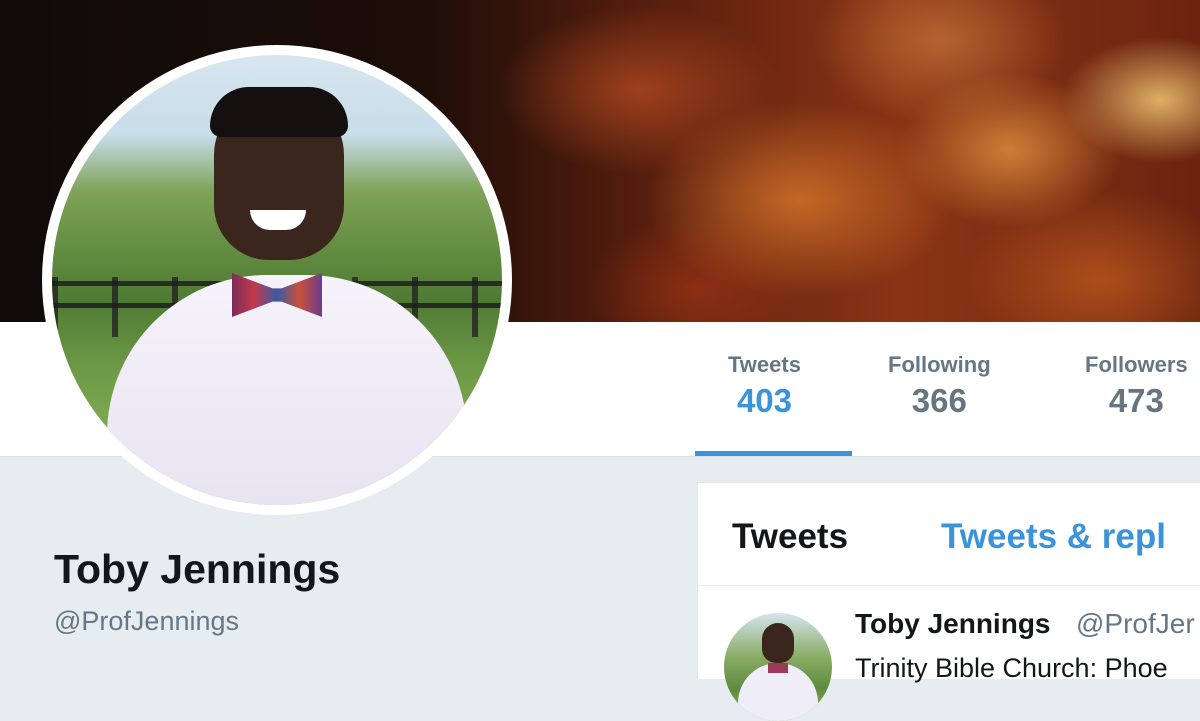  Describe the element at coordinates (939, 400) in the screenshot. I see `stat-following-value: 366` at that location.